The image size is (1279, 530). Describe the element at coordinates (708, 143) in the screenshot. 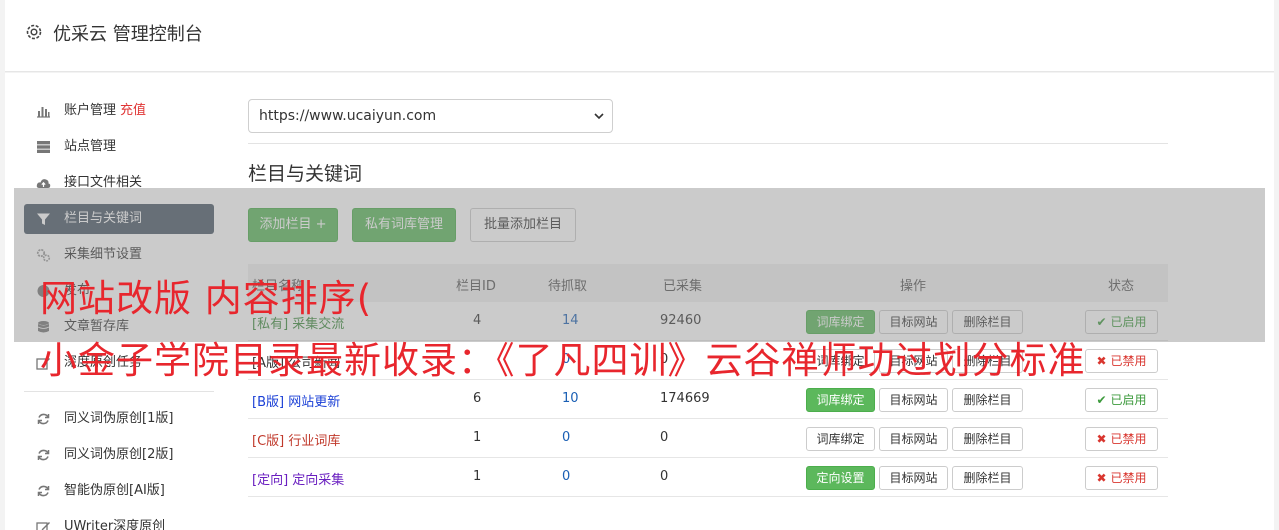

I see `divider` at that location.